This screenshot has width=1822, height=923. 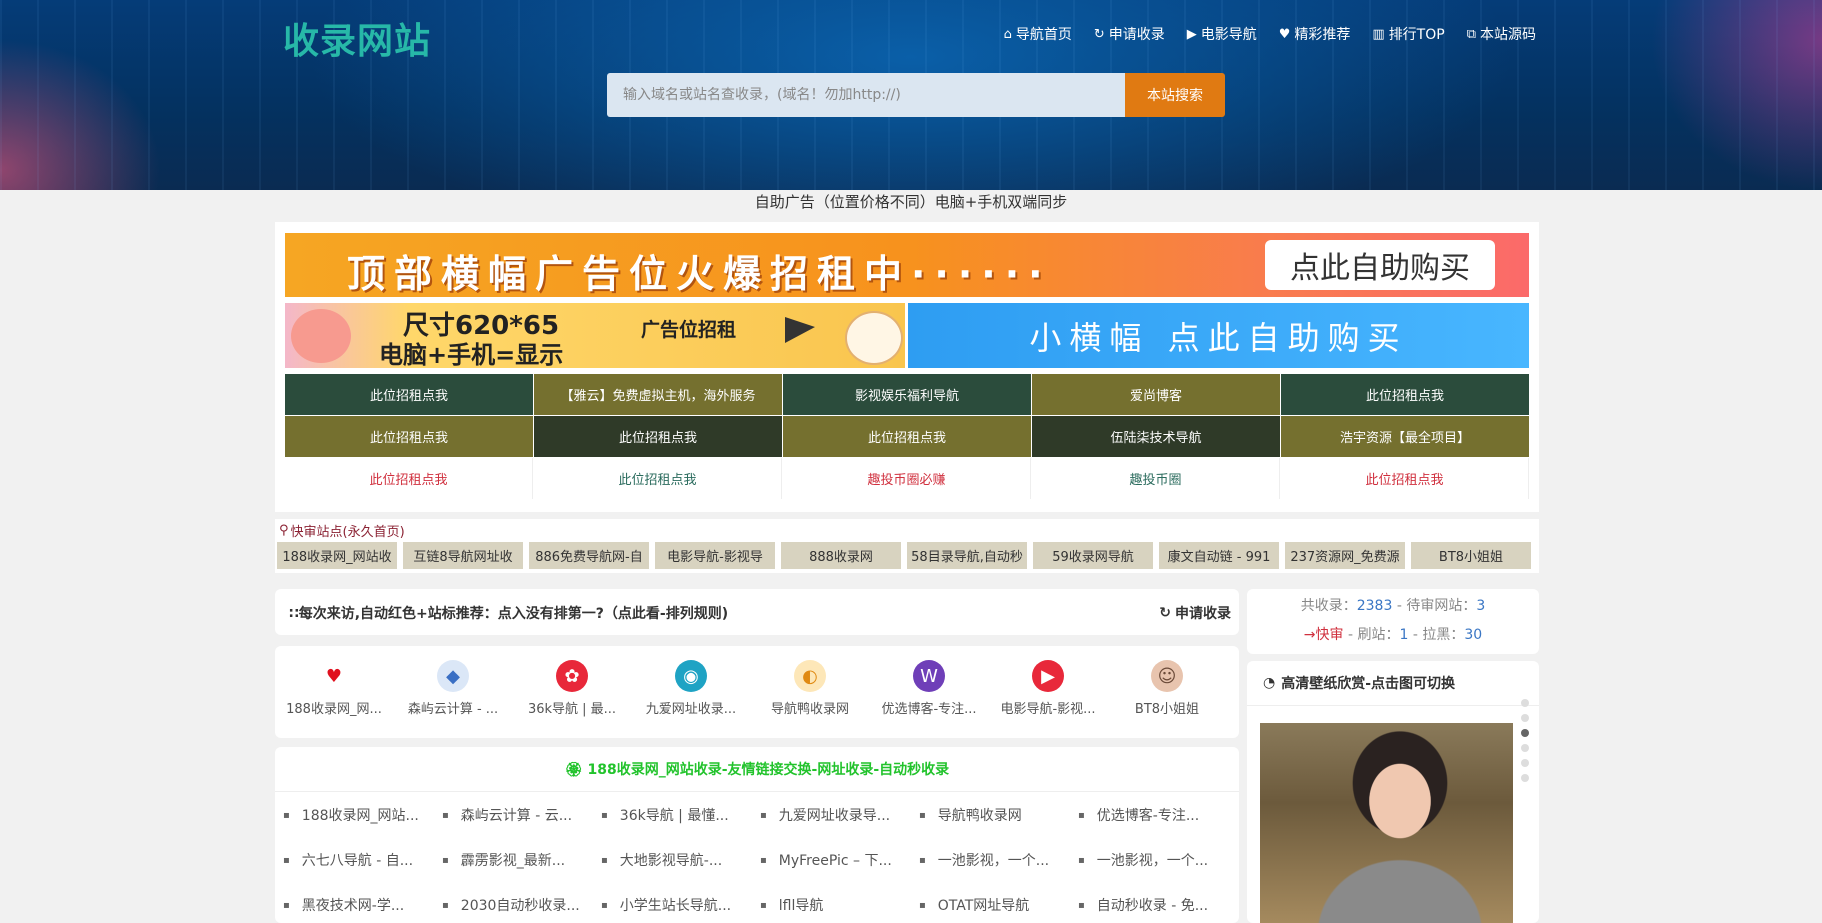 What do you see at coordinates (835, 905) in the screenshot?
I see `site-link: lfll导航` at bounding box center [835, 905].